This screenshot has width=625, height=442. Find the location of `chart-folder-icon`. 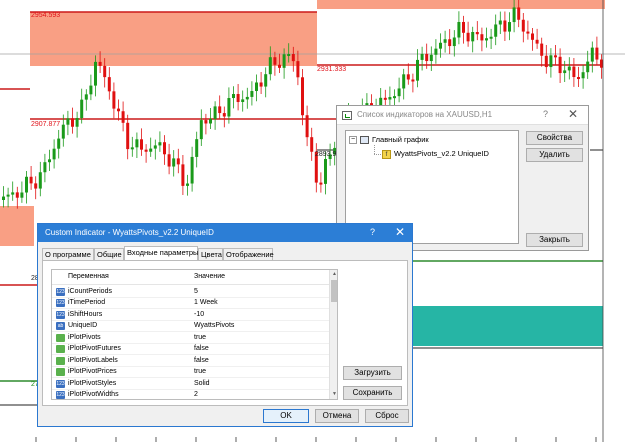

chart-folder-icon is located at coordinates (364, 140).